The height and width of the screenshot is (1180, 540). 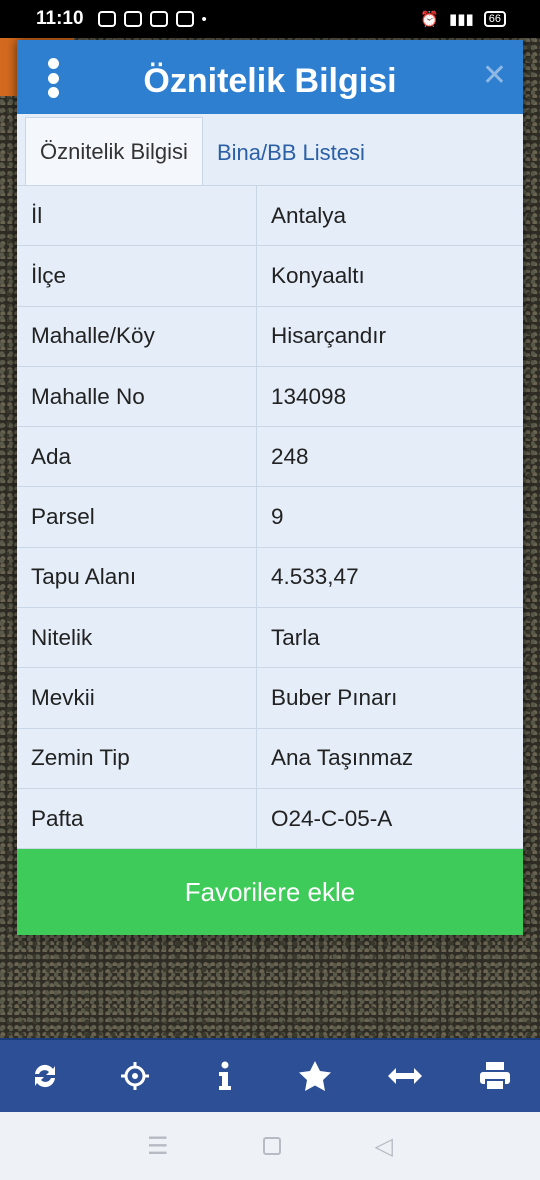 I want to click on row-key: Parsel, so click(x=137, y=517).